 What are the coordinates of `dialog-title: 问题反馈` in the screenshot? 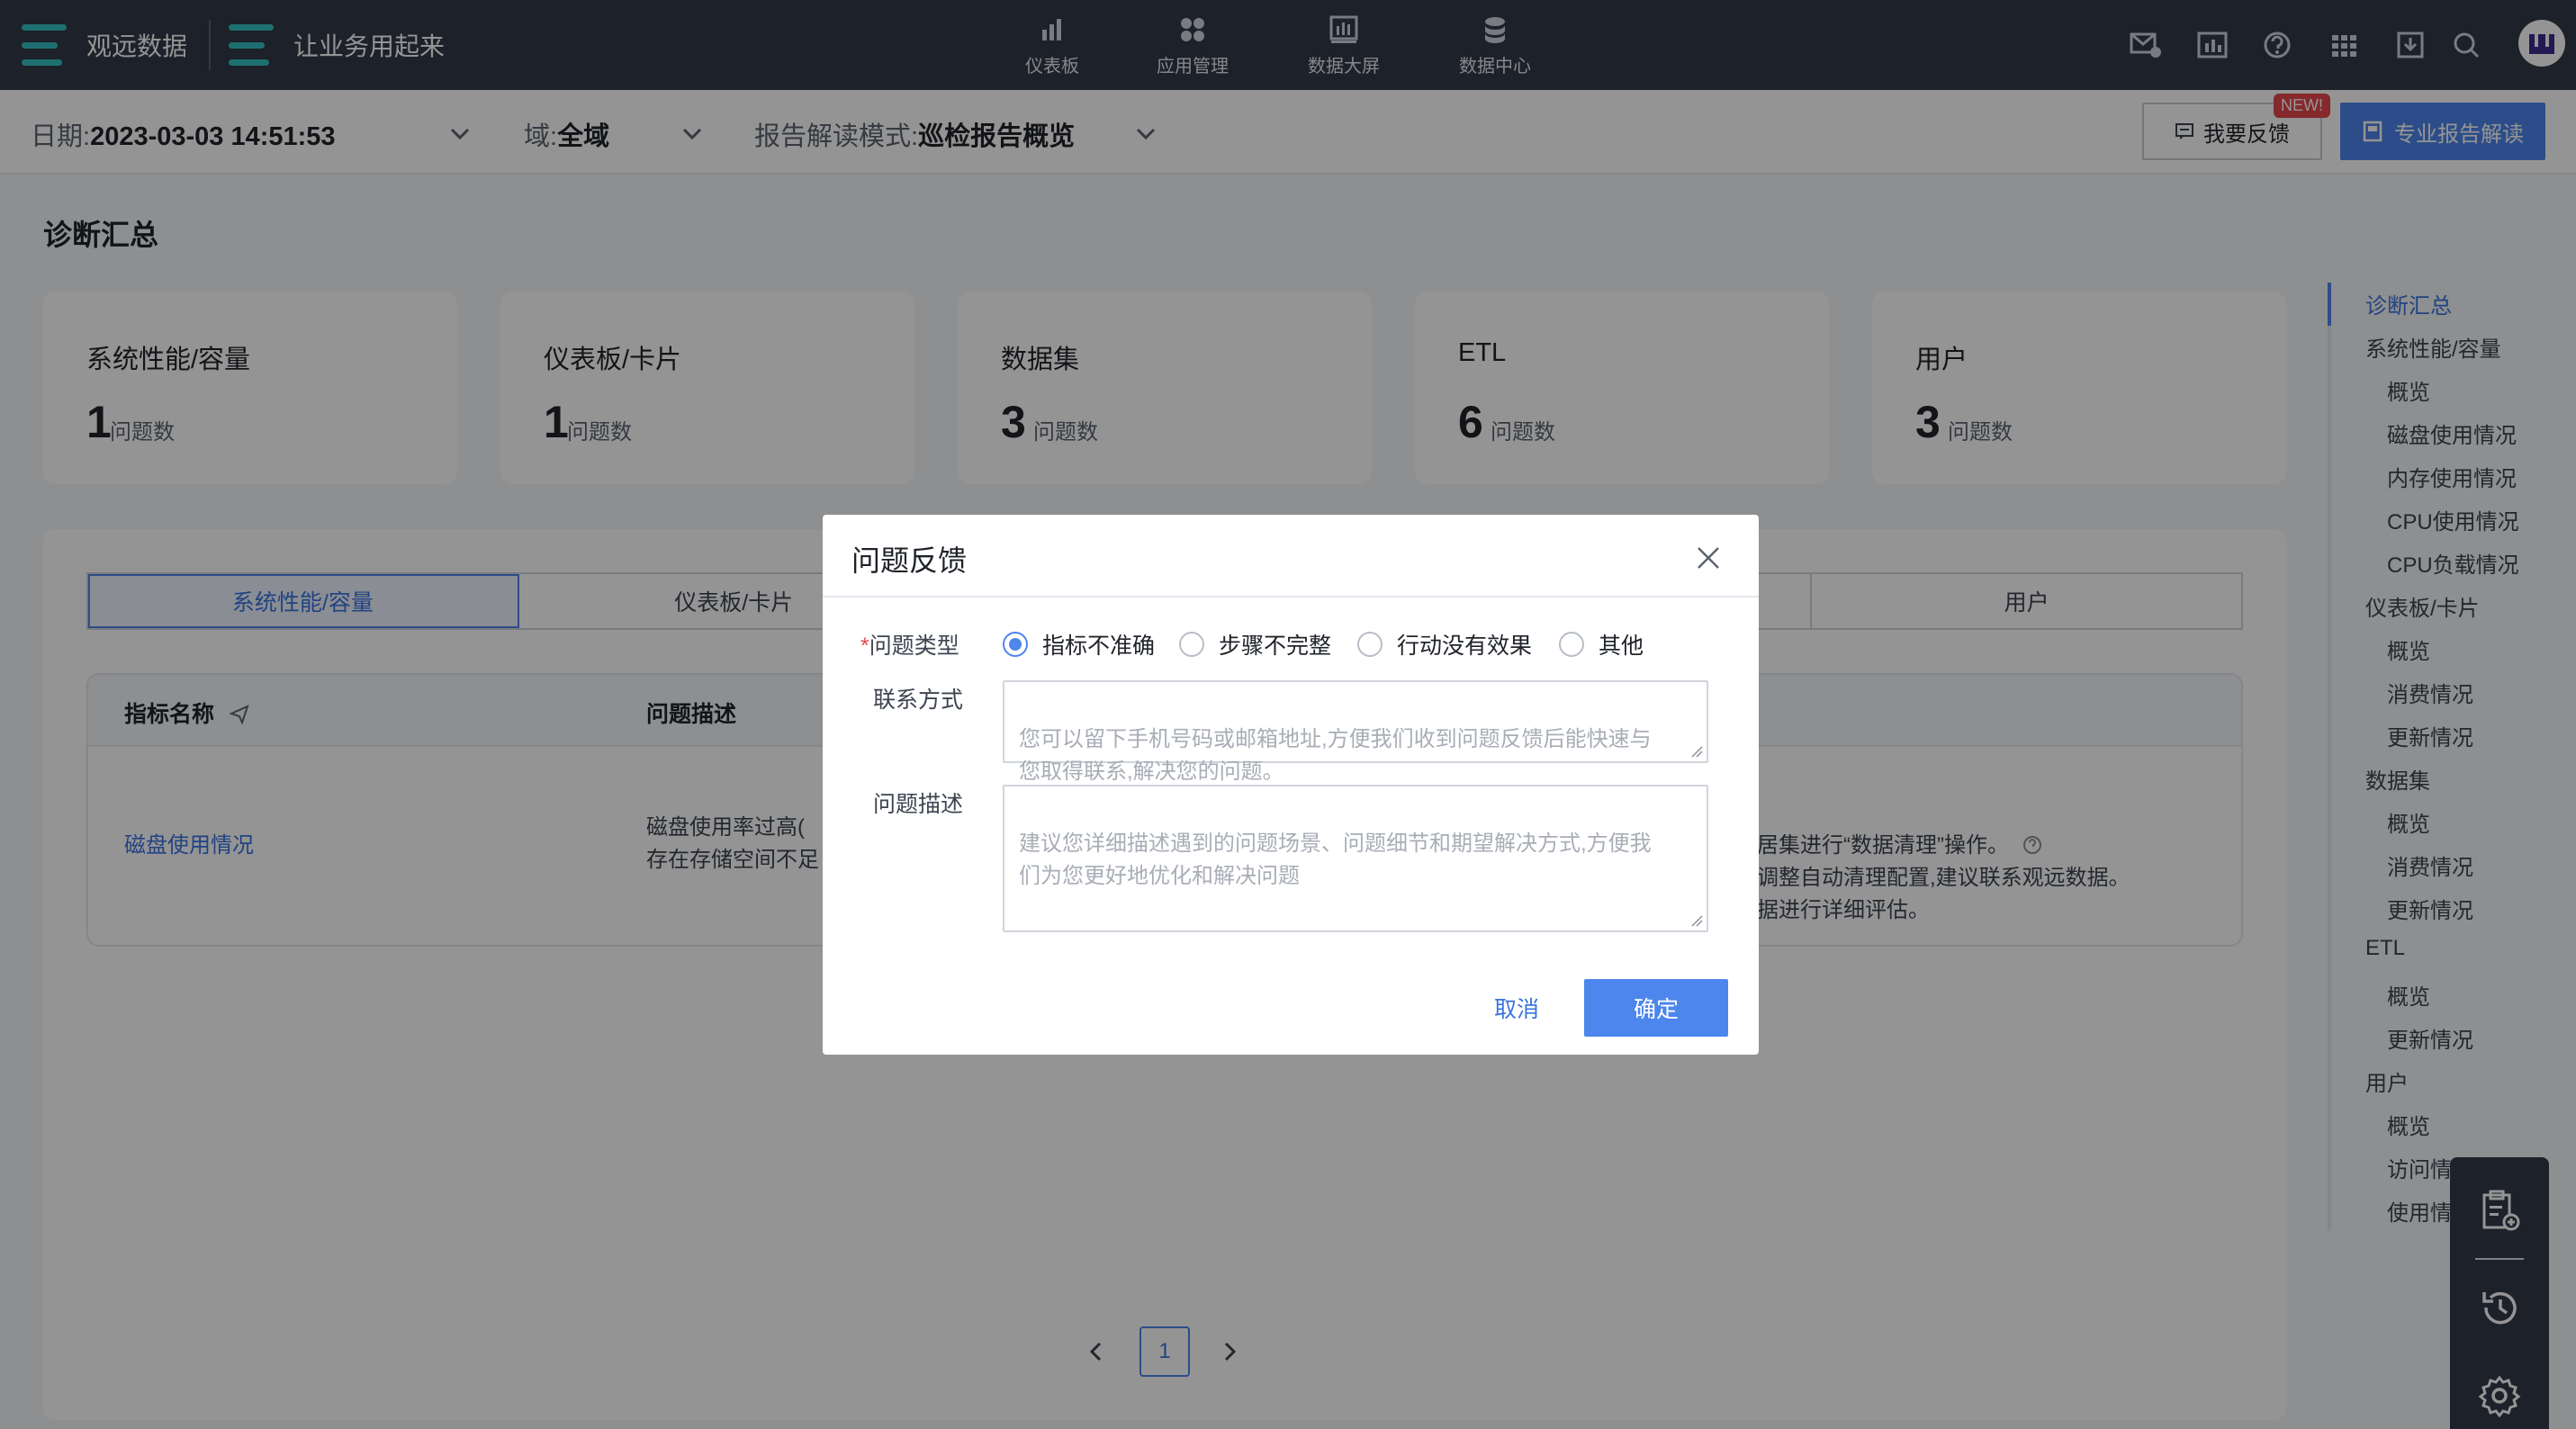 It's located at (909, 560).